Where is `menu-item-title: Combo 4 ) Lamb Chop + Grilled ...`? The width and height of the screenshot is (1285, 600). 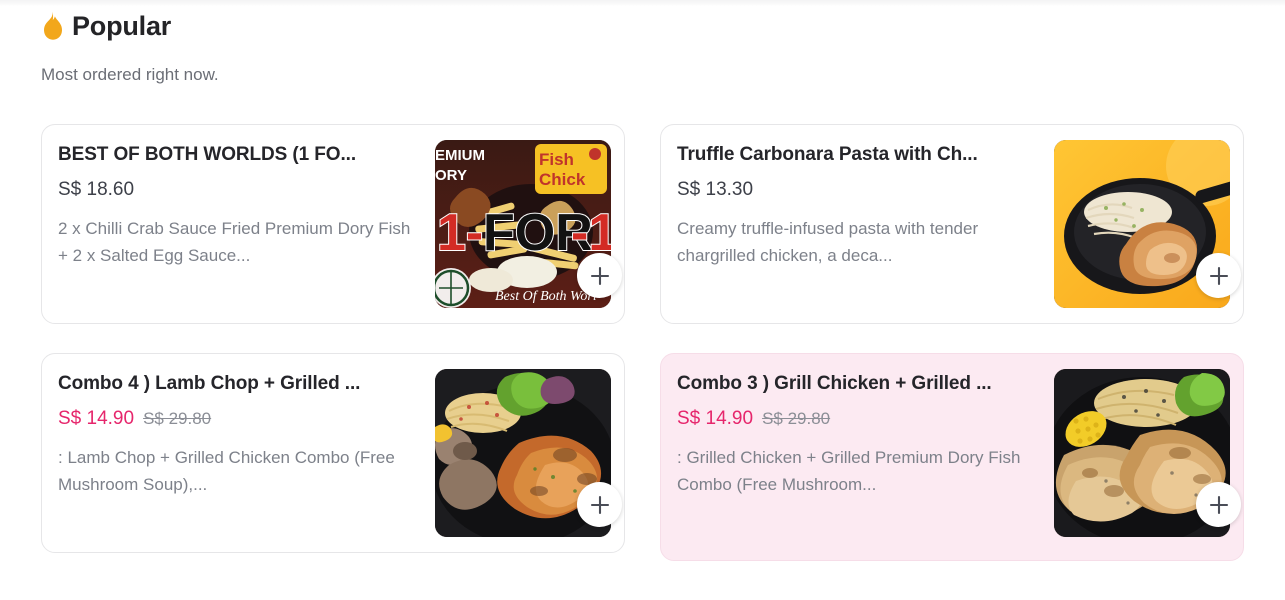
menu-item-title: Combo 4 ) Lamb Chop + Grilled ... is located at coordinates (209, 383).